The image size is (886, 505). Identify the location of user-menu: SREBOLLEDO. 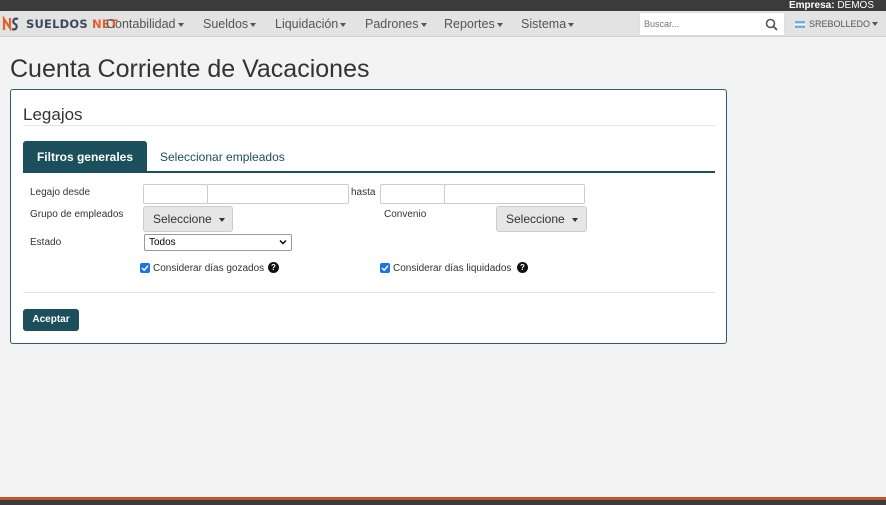
(837, 24).